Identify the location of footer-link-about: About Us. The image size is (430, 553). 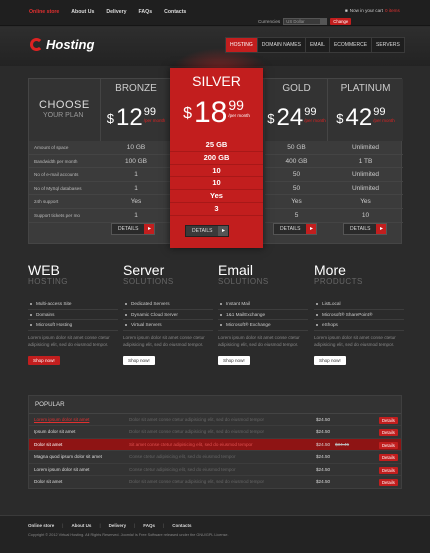
(81, 525).